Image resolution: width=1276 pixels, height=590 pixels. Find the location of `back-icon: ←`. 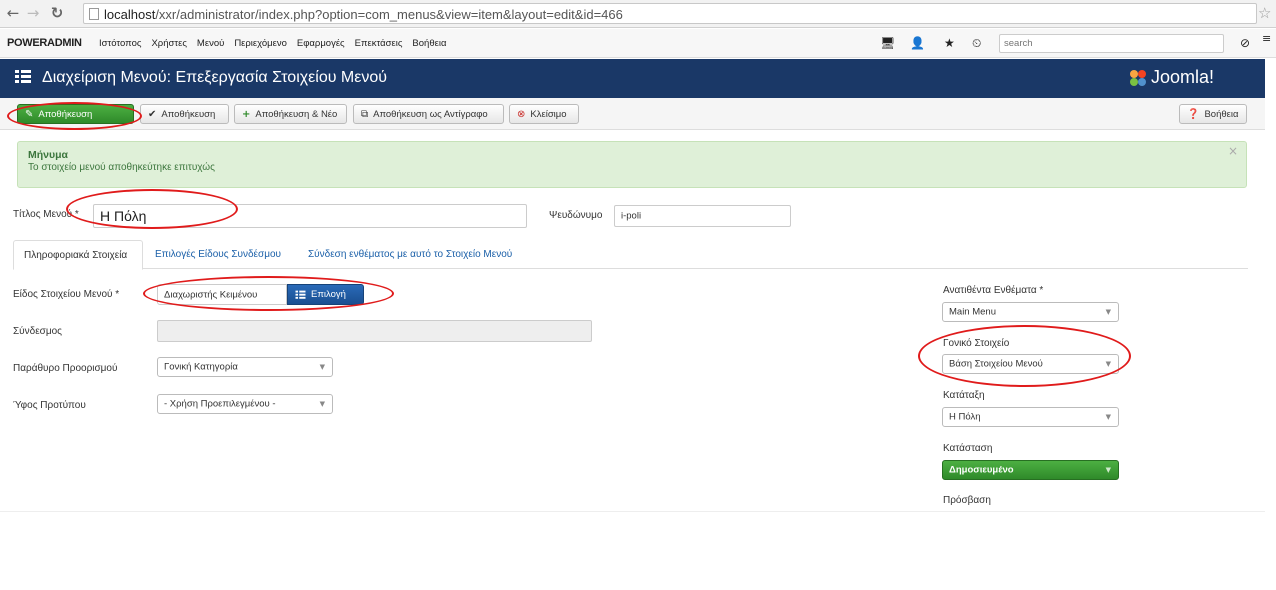

back-icon: ← is located at coordinates (13, 13).